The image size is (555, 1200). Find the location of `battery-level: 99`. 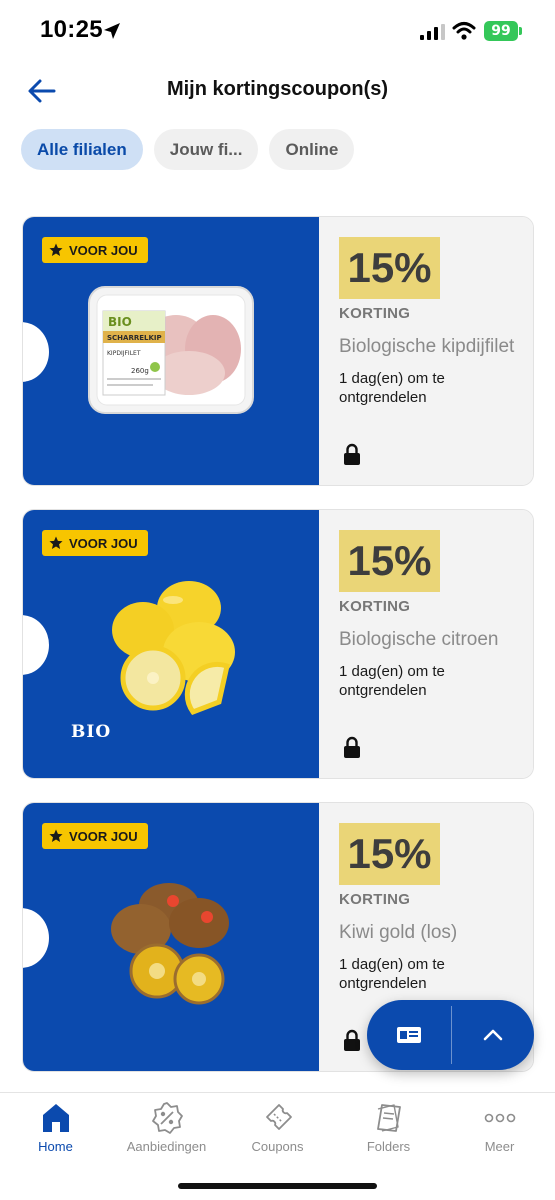

battery-level: 99 is located at coordinates (501, 31).